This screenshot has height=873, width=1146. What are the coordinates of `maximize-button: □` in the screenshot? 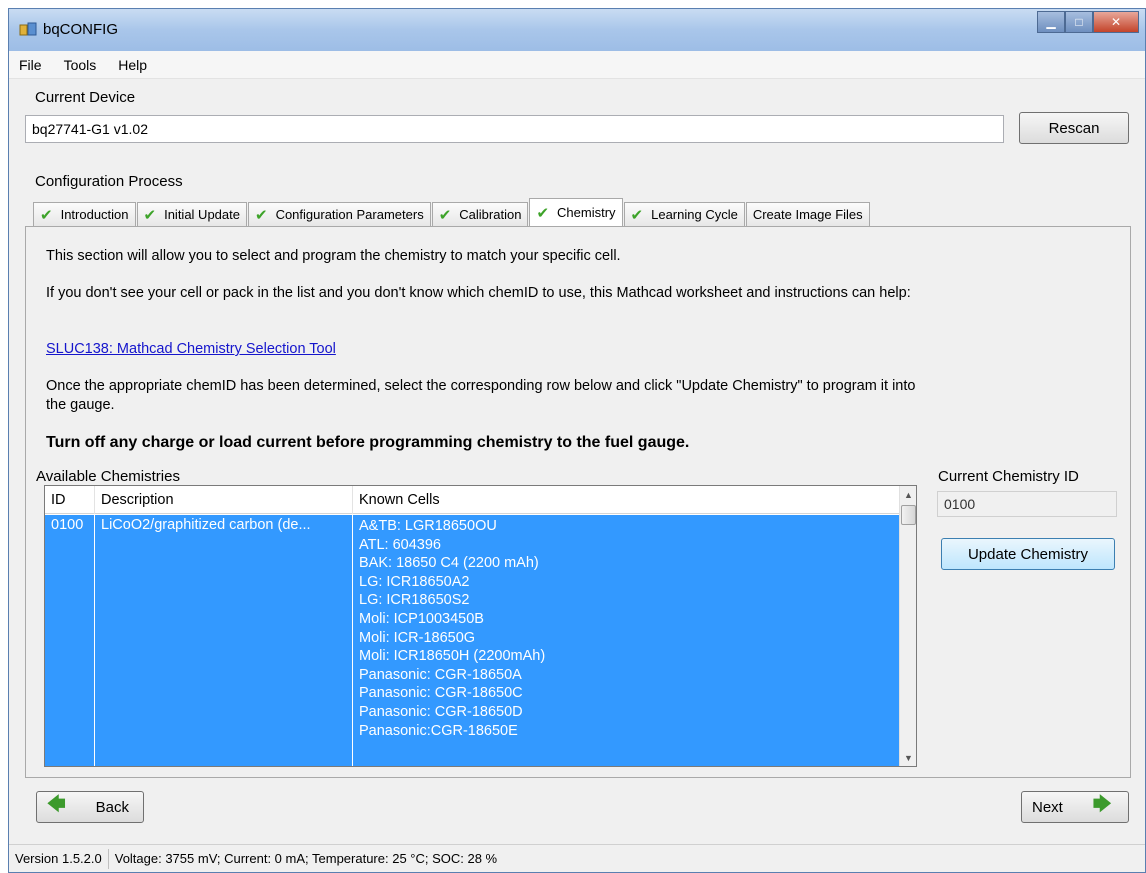 It's located at (1079, 22).